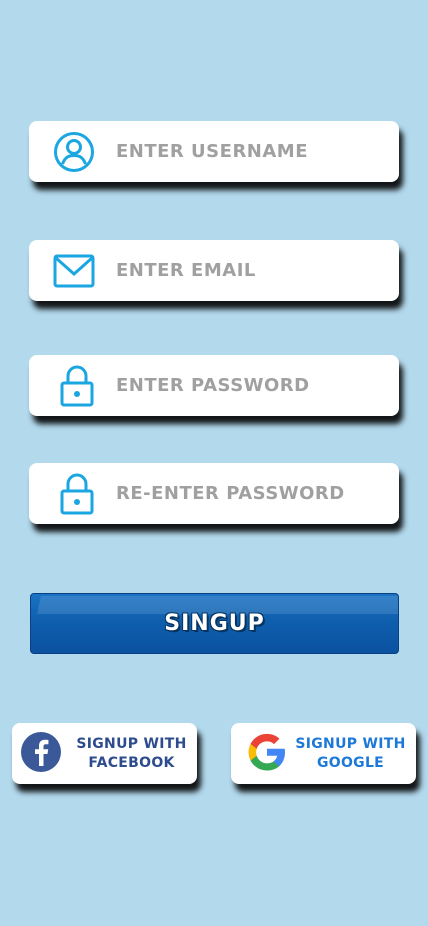  I want to click on envelope-icon, so click(74, 271).